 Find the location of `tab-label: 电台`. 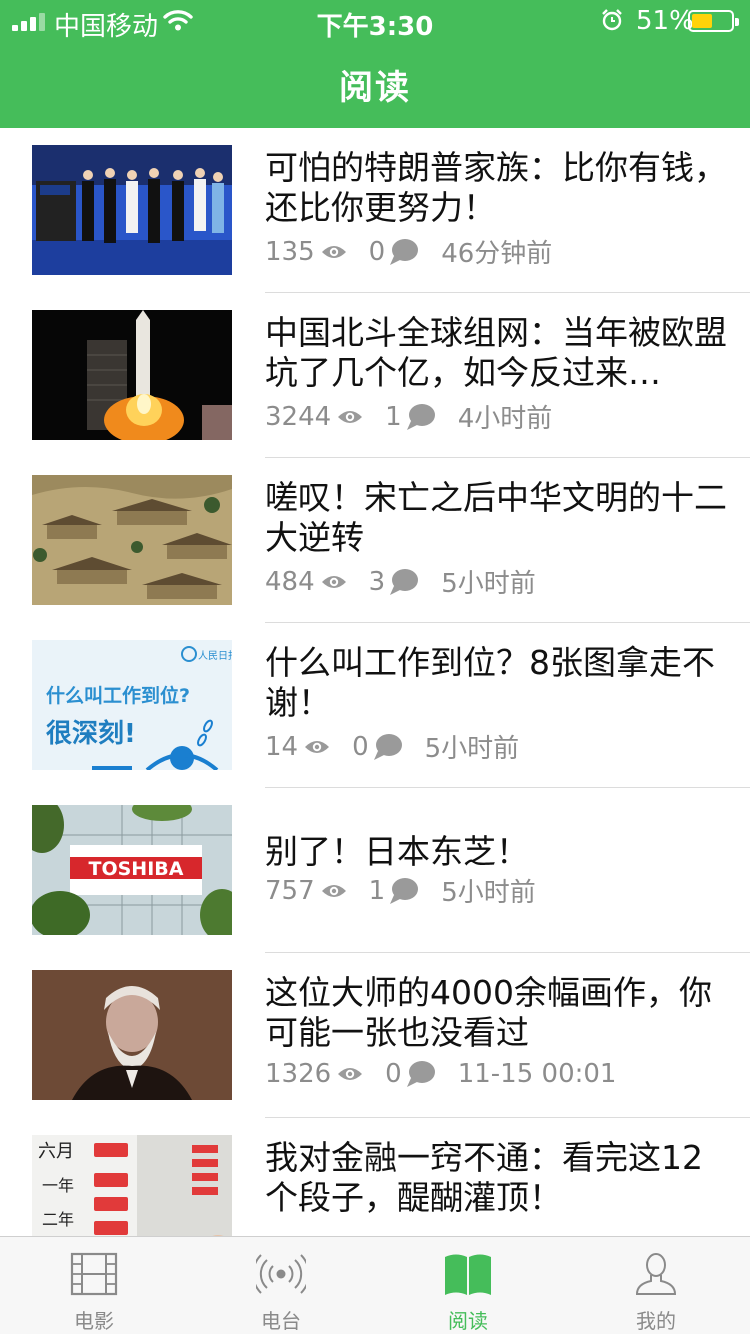

tab-label: 电台 is located at coordinates (281, 1321).